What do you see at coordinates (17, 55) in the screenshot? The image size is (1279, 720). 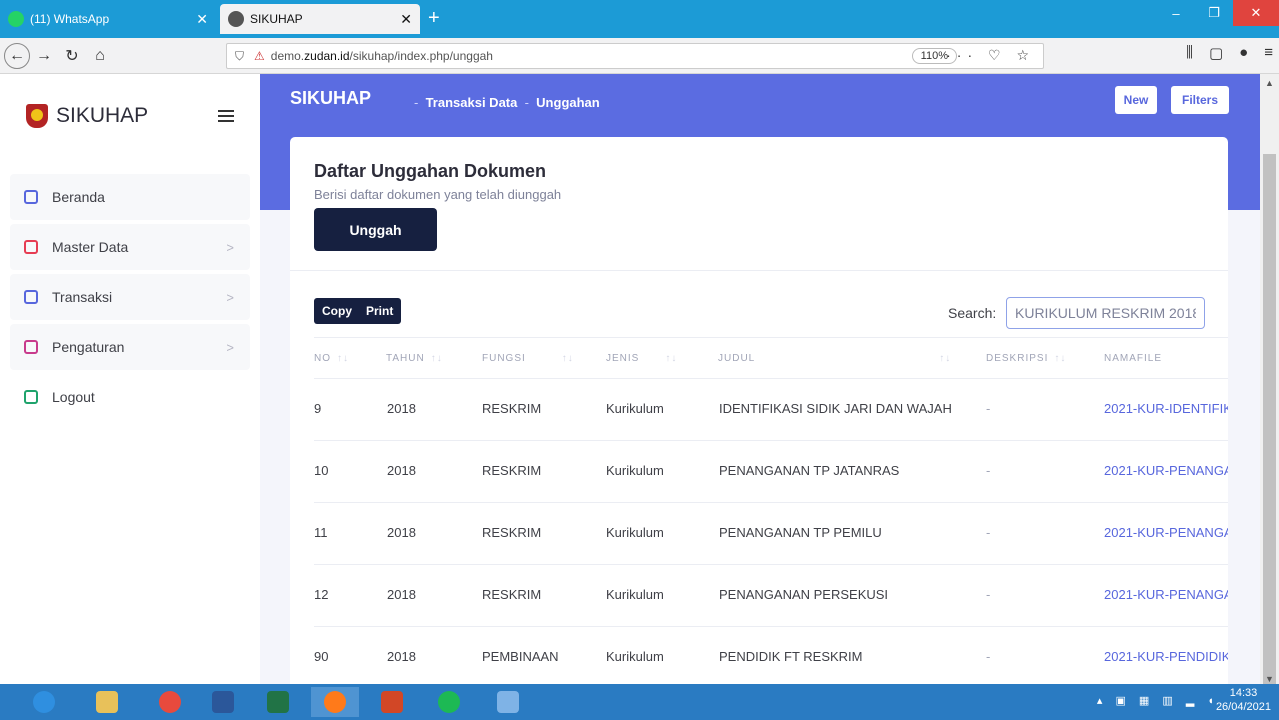 I see `back-icon: ←` at bounding box center [17, 55].